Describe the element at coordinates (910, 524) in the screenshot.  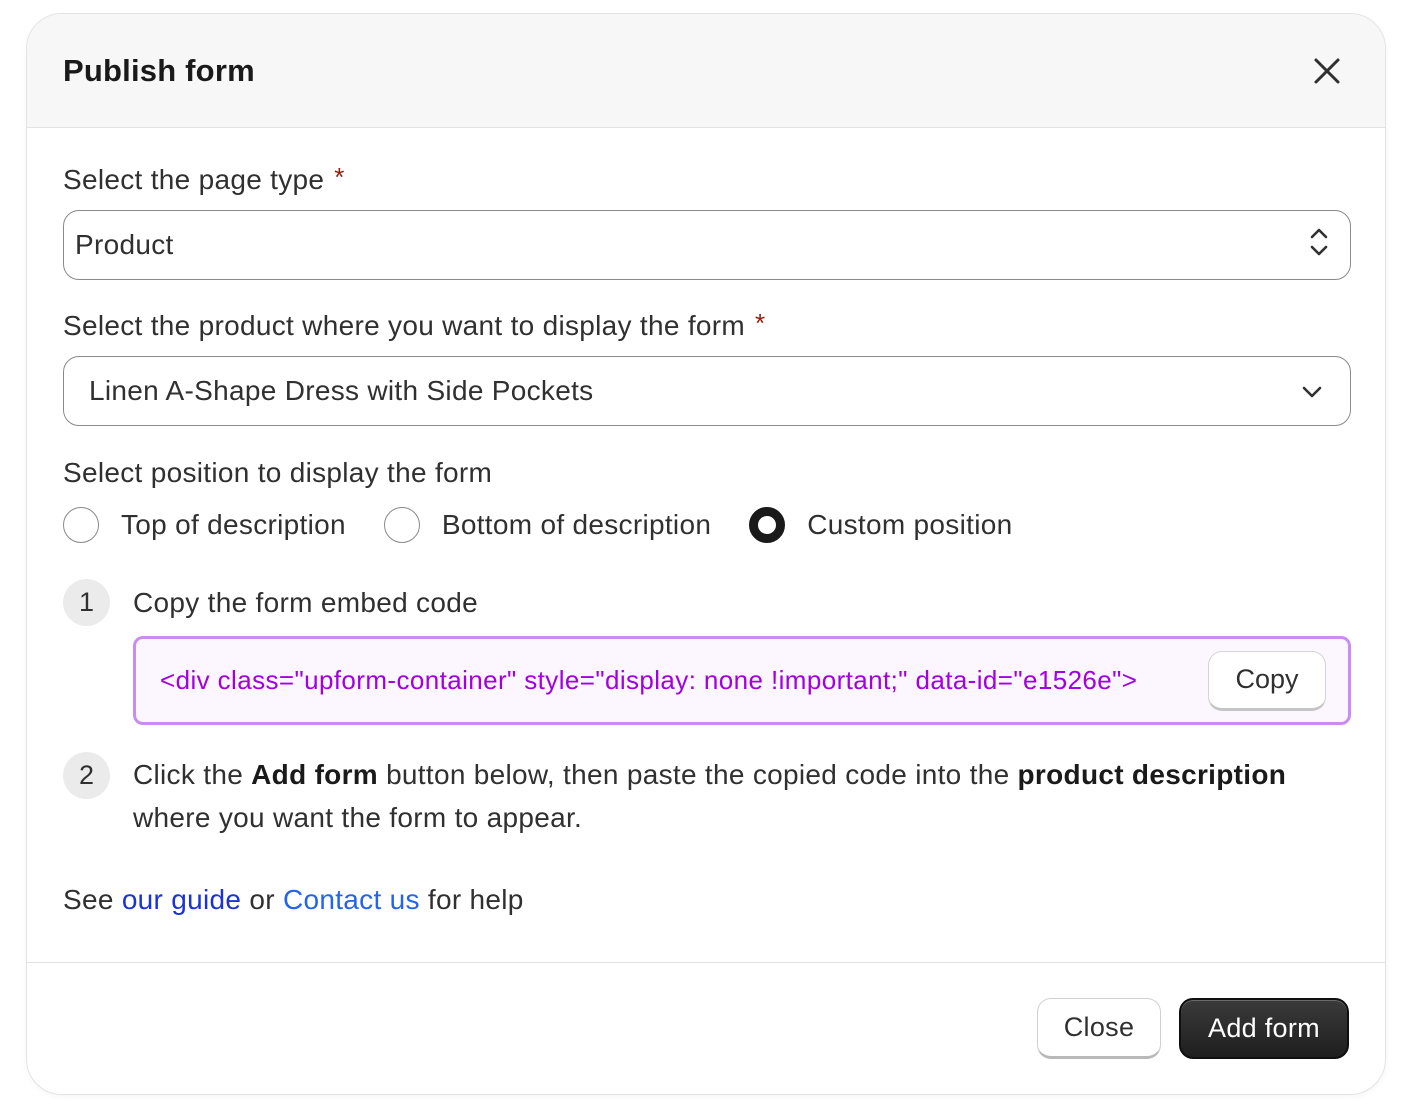
I see `radio-label: Custom position` at that location.